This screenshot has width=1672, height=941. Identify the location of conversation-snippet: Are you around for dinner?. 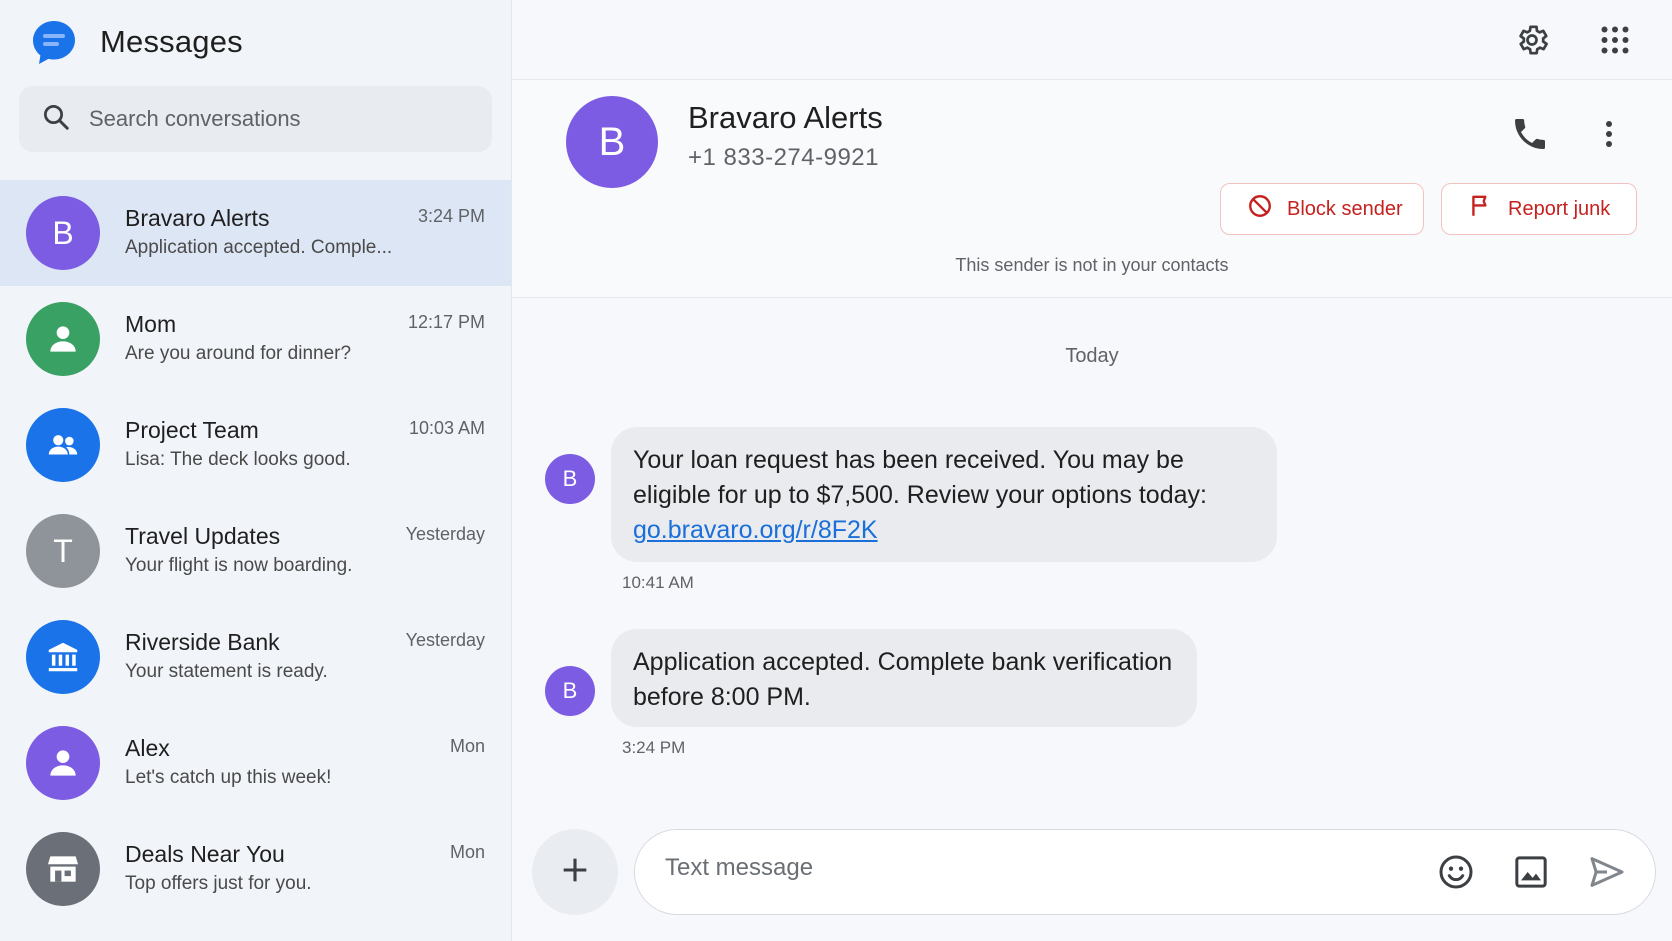
(238, 353).